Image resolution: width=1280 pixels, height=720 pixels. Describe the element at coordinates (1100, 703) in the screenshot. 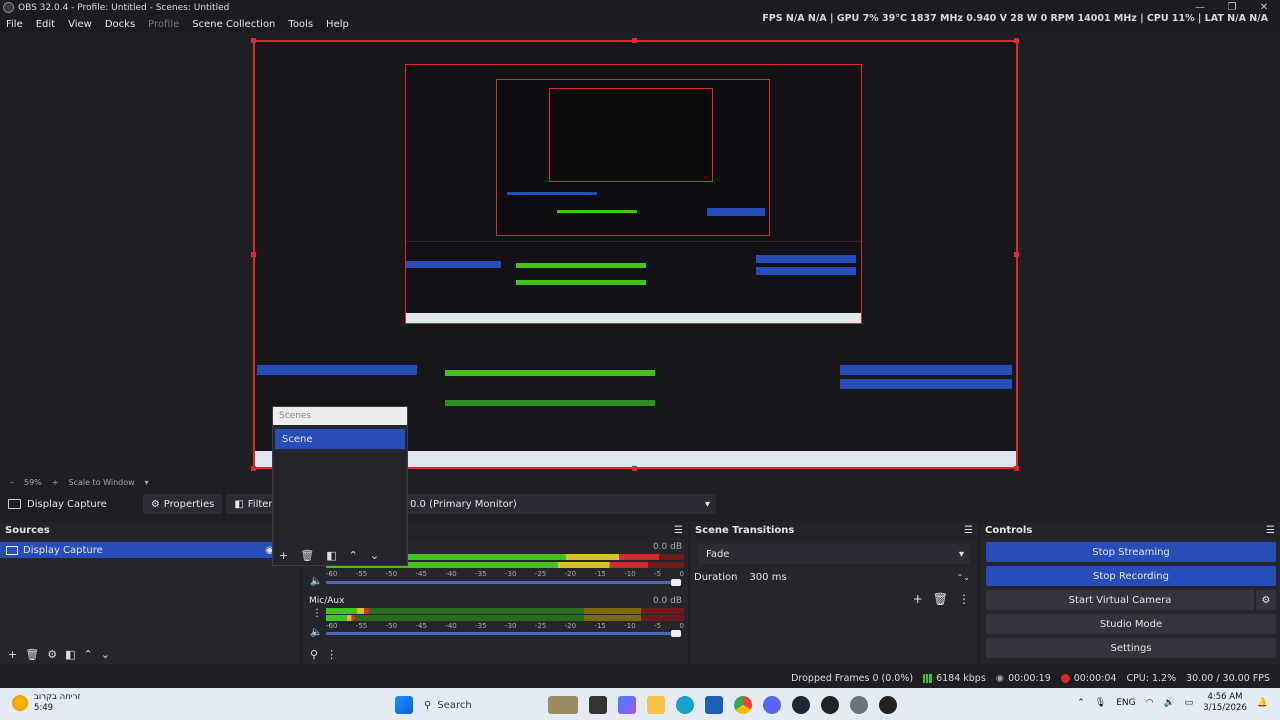

I see `microphone-icon: 🎙` at that location.